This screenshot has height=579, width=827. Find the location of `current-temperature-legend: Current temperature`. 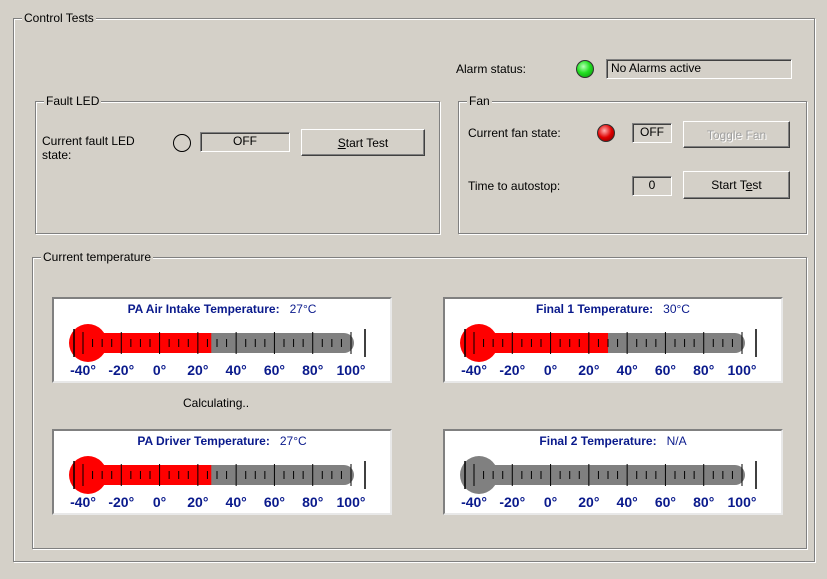

current-temperature-legend: Current temperature is located at coordinates (97, 257).